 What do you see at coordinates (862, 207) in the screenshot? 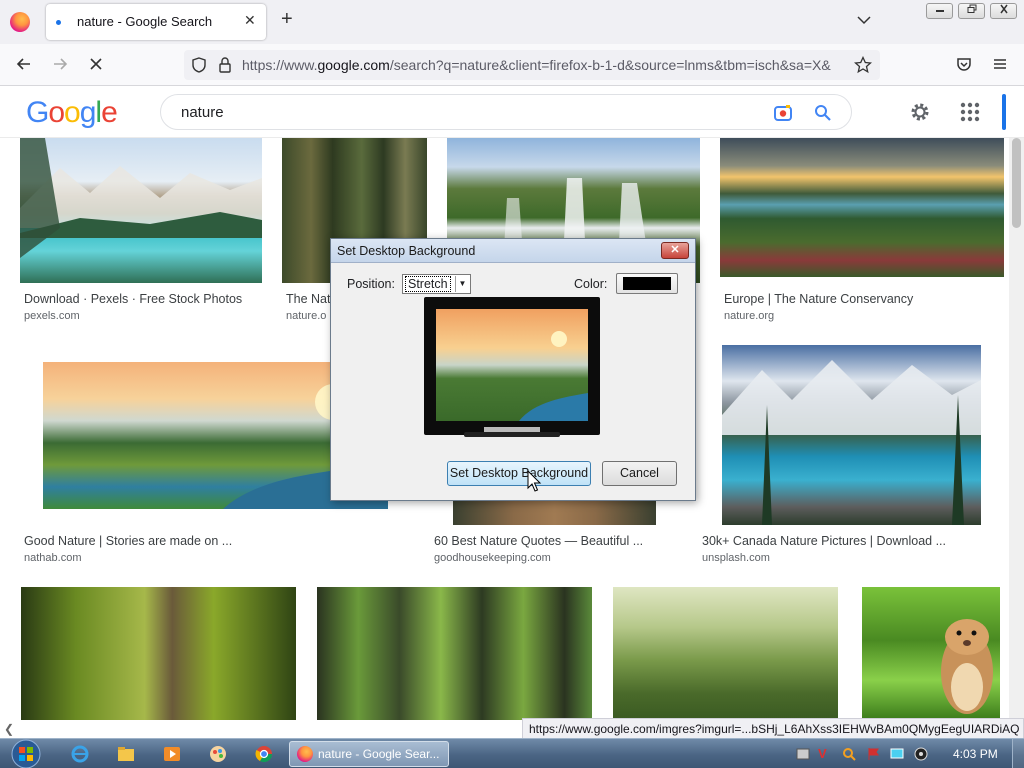
I see `result-image-mountain-lake` at bounding box center [862, 207].